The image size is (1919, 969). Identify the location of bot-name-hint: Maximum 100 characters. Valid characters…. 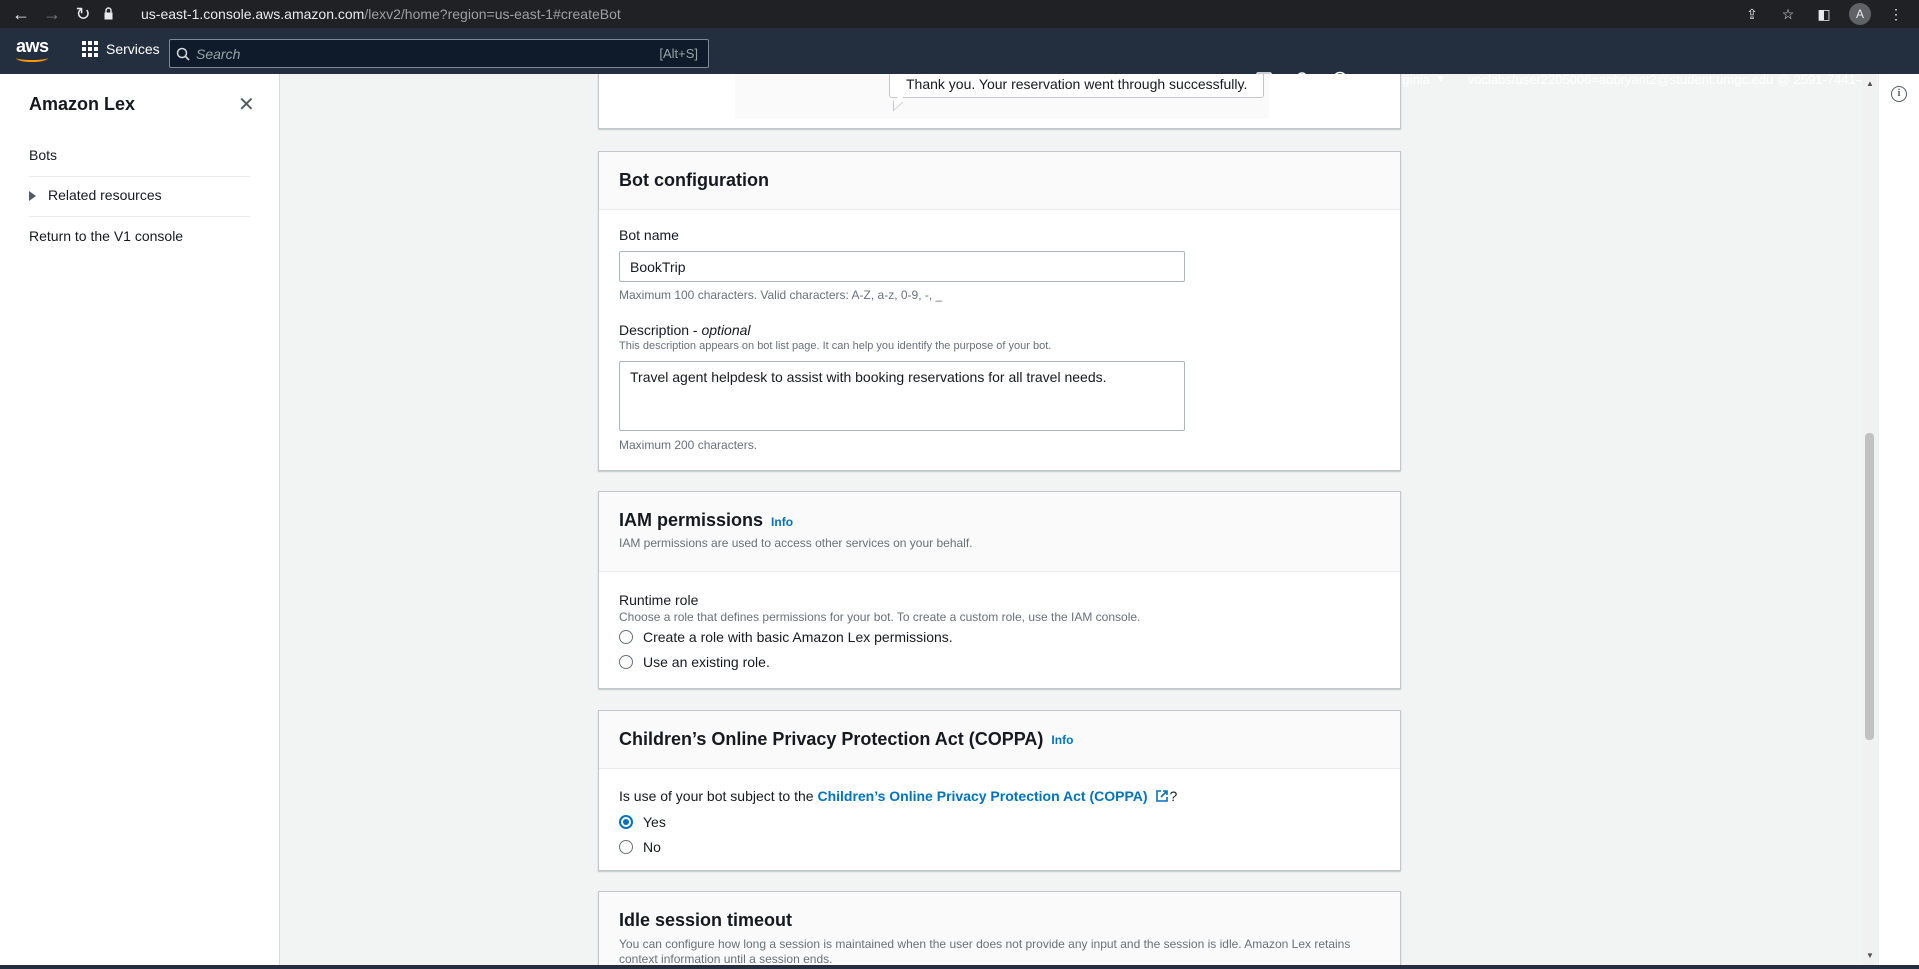
(781, 295).